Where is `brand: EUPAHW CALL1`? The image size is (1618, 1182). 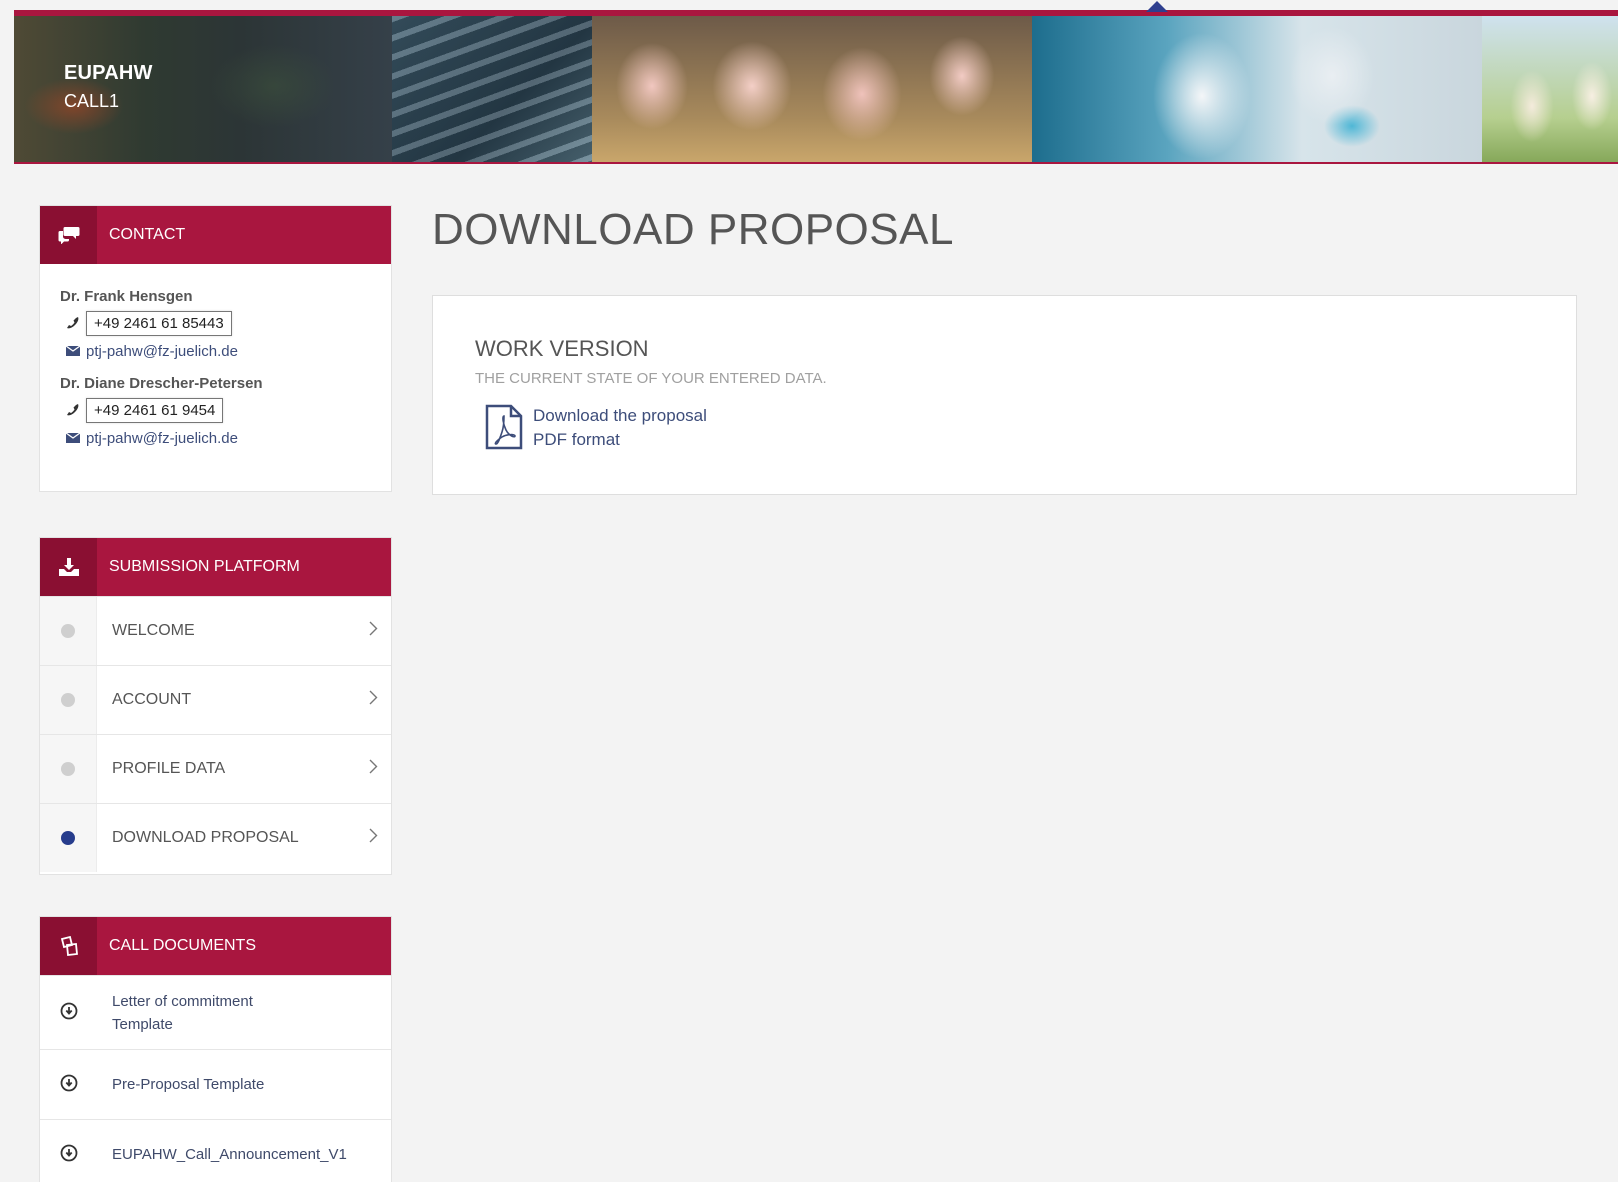
brand: EUPAHW CALL1 is located at coordinates (108, 87).